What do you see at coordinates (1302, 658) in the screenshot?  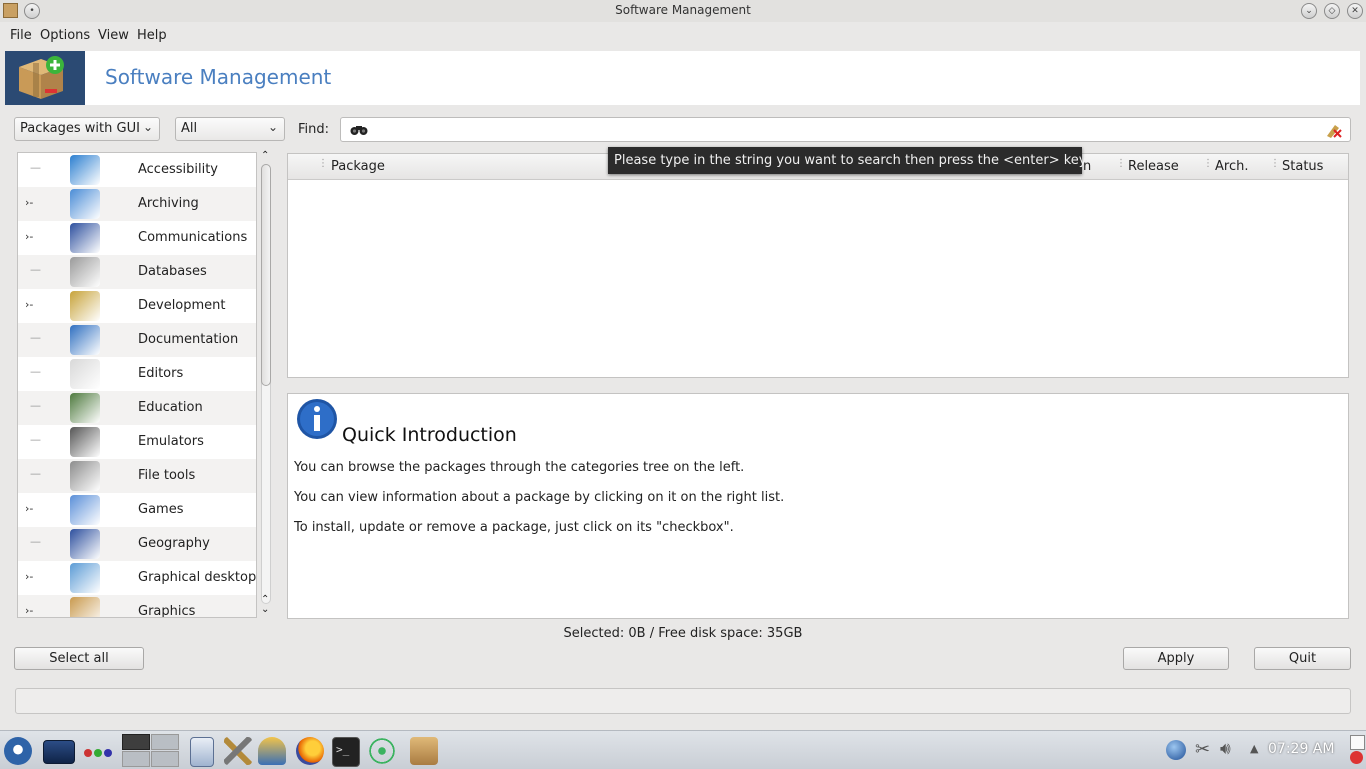 I see `quit-button: Quit` at bounding box center [1302, 658].